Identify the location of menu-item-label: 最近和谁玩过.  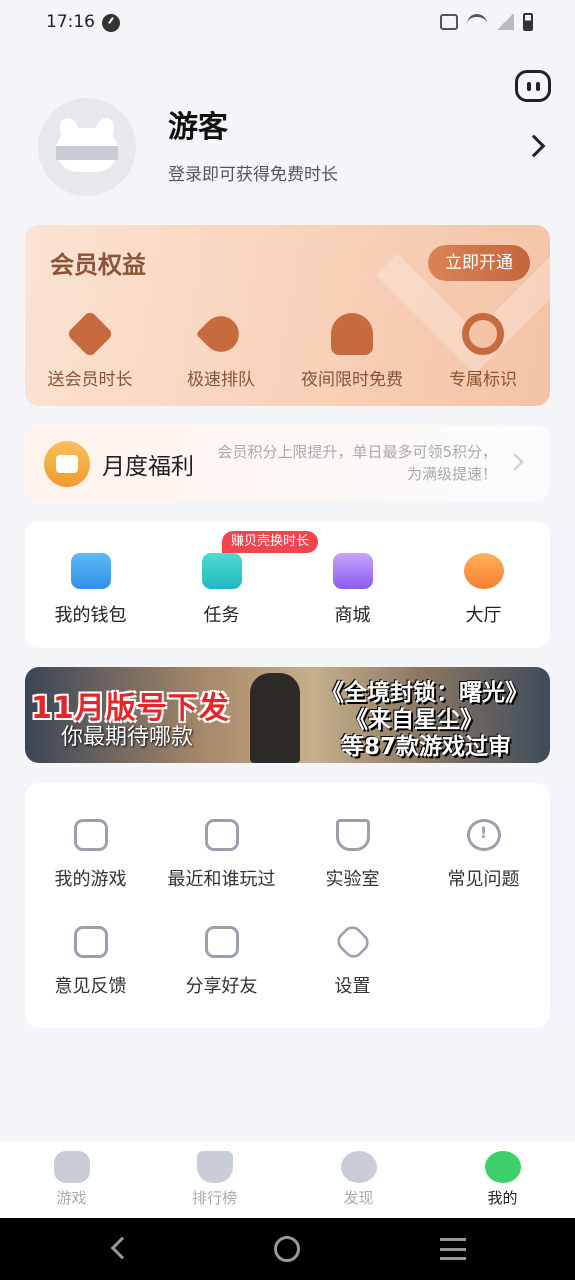
(221, 879).